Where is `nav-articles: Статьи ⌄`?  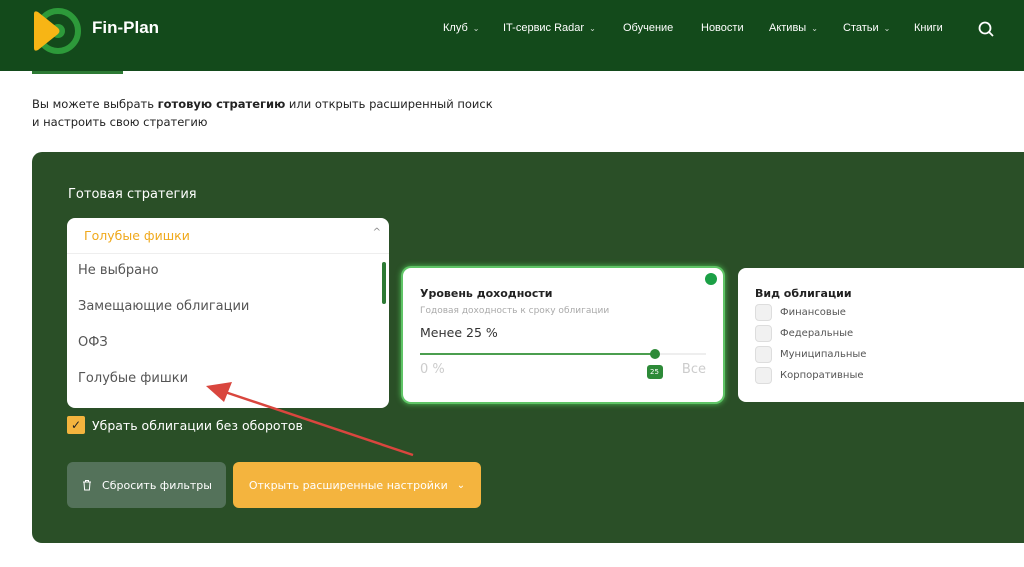 nav-articles: Статьи ⌄ is located at coordinates (866, 28).